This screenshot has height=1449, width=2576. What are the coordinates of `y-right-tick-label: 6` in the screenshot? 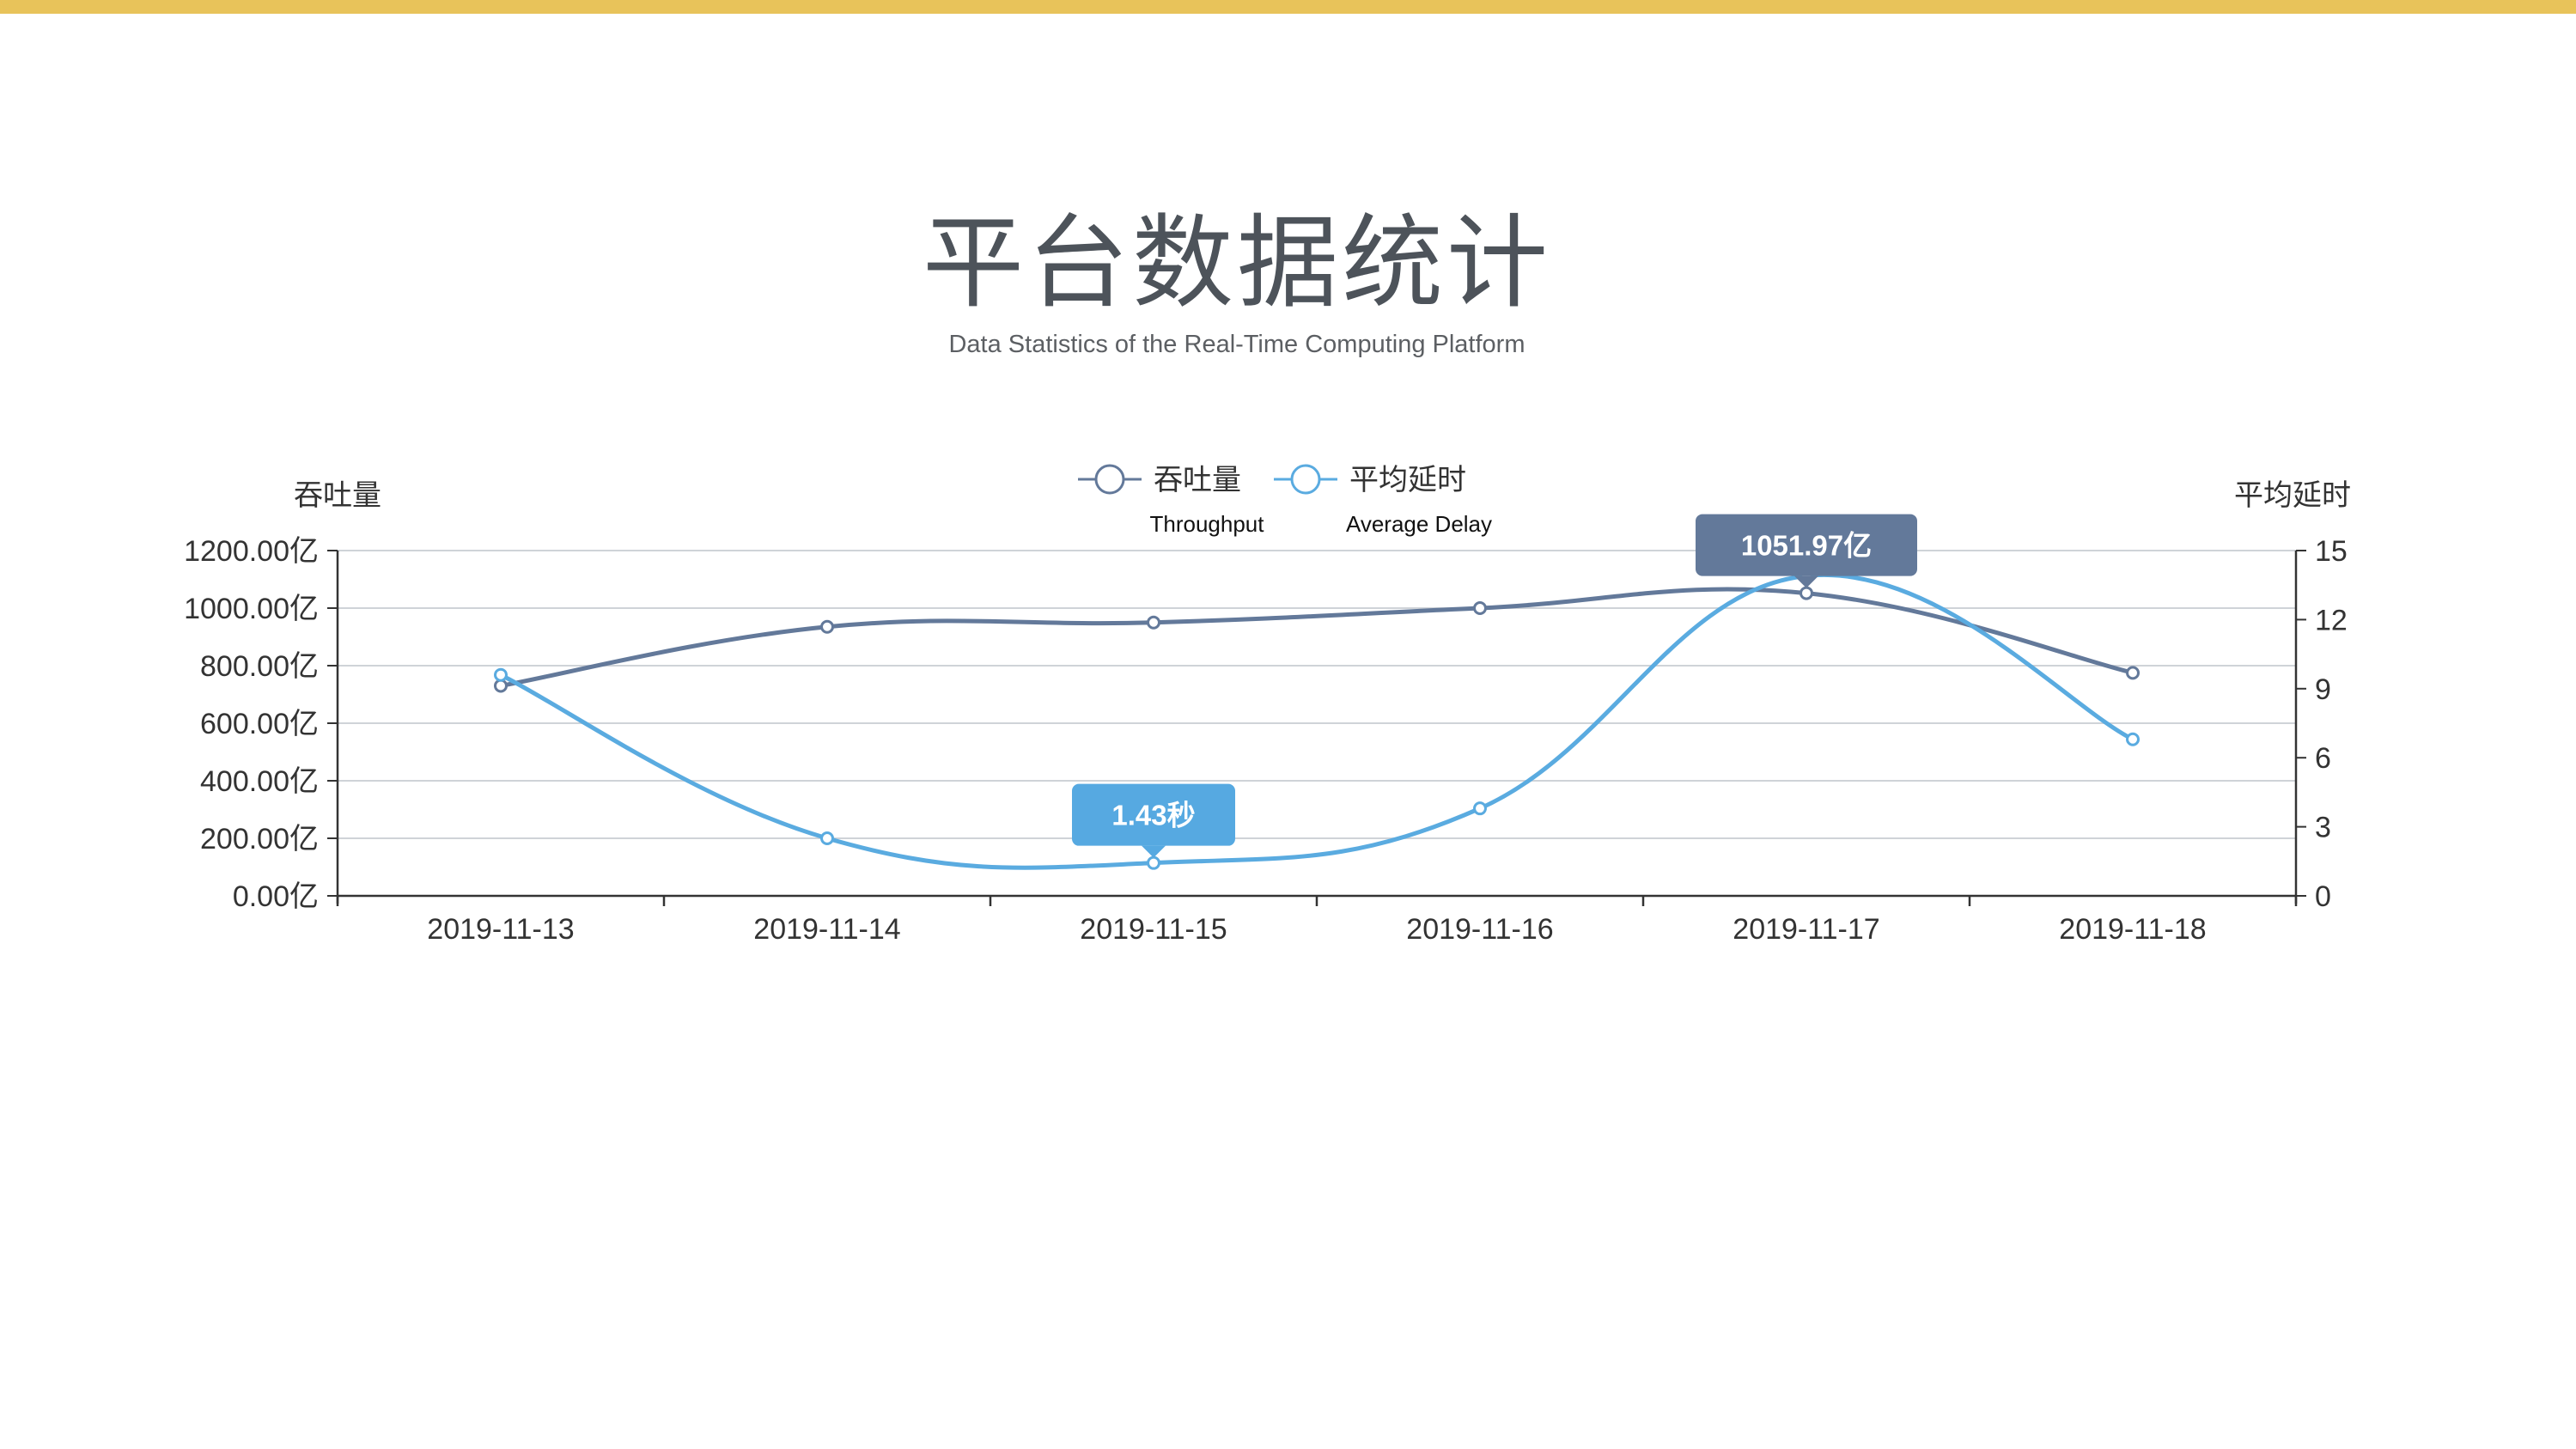 It's located at (2323, 758).